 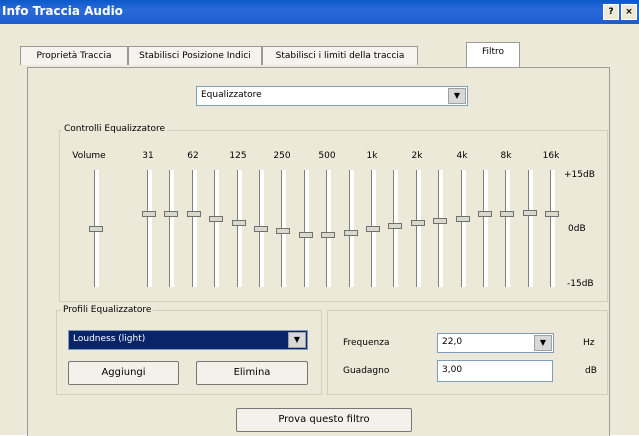 What do you see at coordinates (340, 55) in the screenshot?
I see `tab-limiti-traccia: Stabilisci i limiti della traccia` at bounding box center [340, 55].